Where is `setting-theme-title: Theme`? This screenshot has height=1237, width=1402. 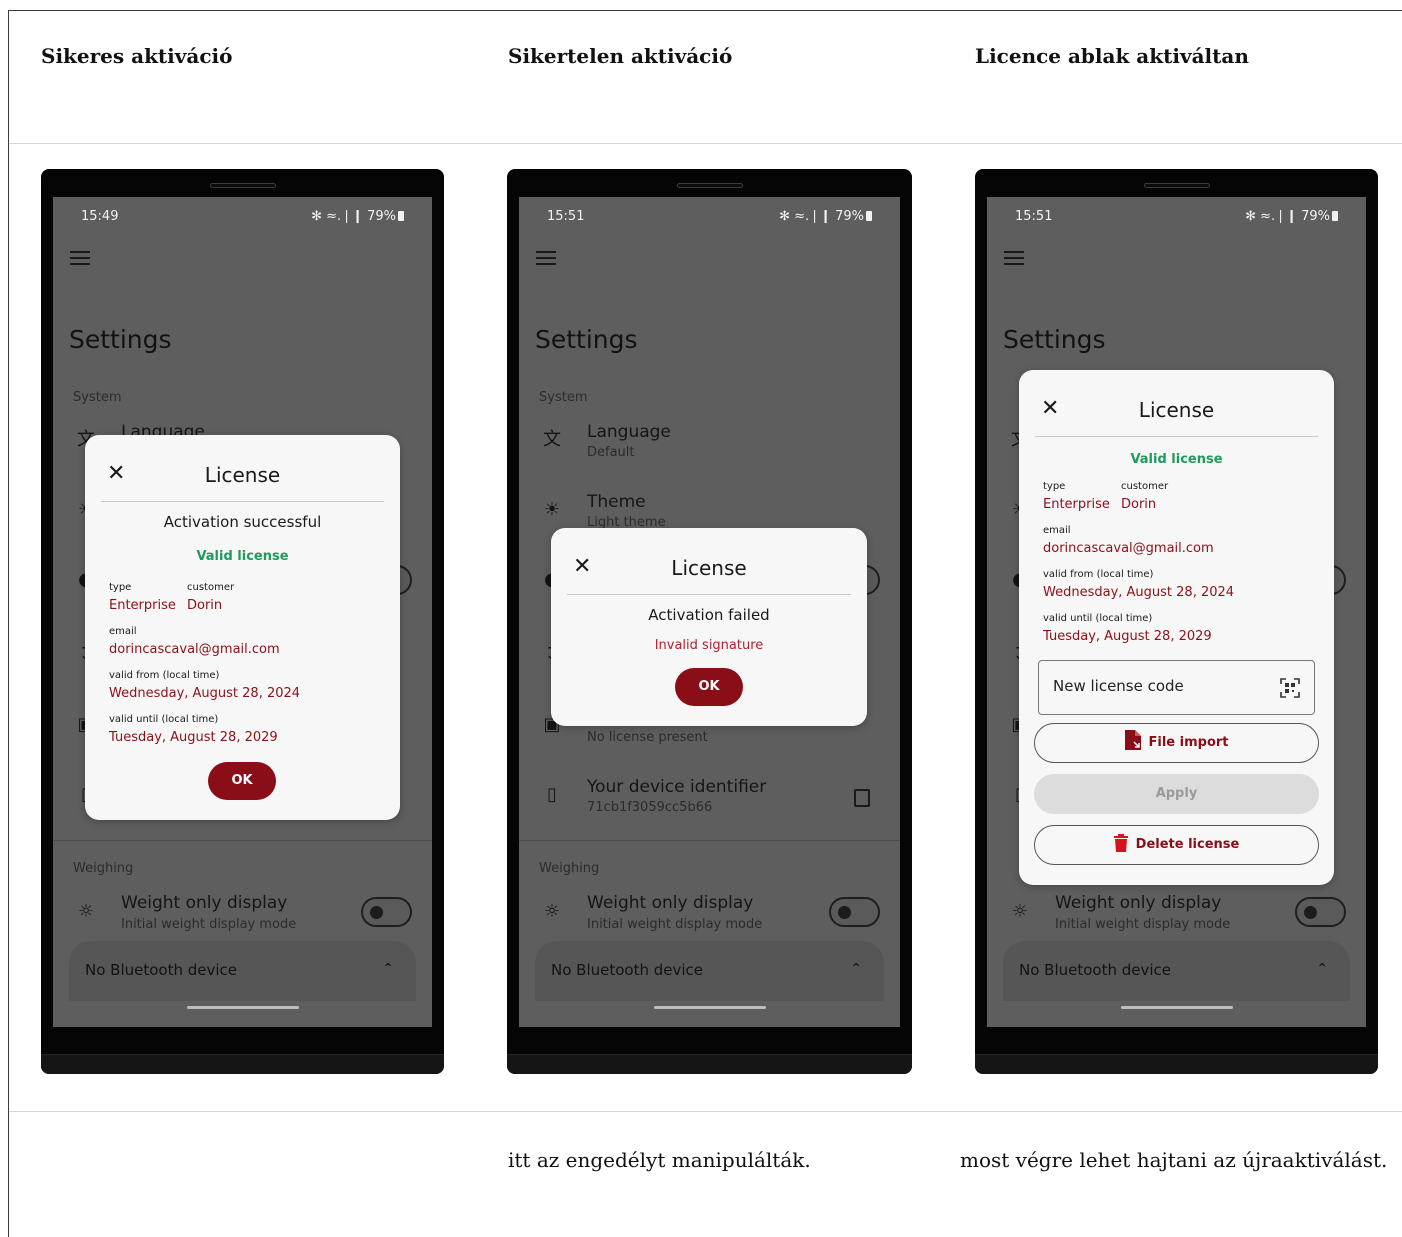
setting-theme-title: Theme is located at coordinates (616, 502).